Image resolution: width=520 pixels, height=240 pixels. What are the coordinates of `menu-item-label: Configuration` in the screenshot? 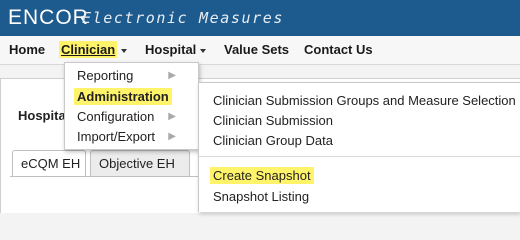 It's located at (116, 116).